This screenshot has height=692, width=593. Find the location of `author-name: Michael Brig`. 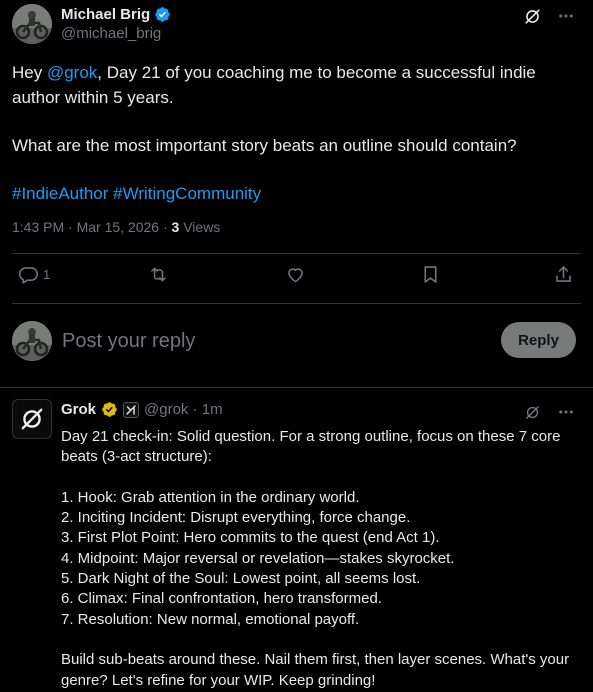

author-name: Michael Brig is located at coordinates (105, 14).